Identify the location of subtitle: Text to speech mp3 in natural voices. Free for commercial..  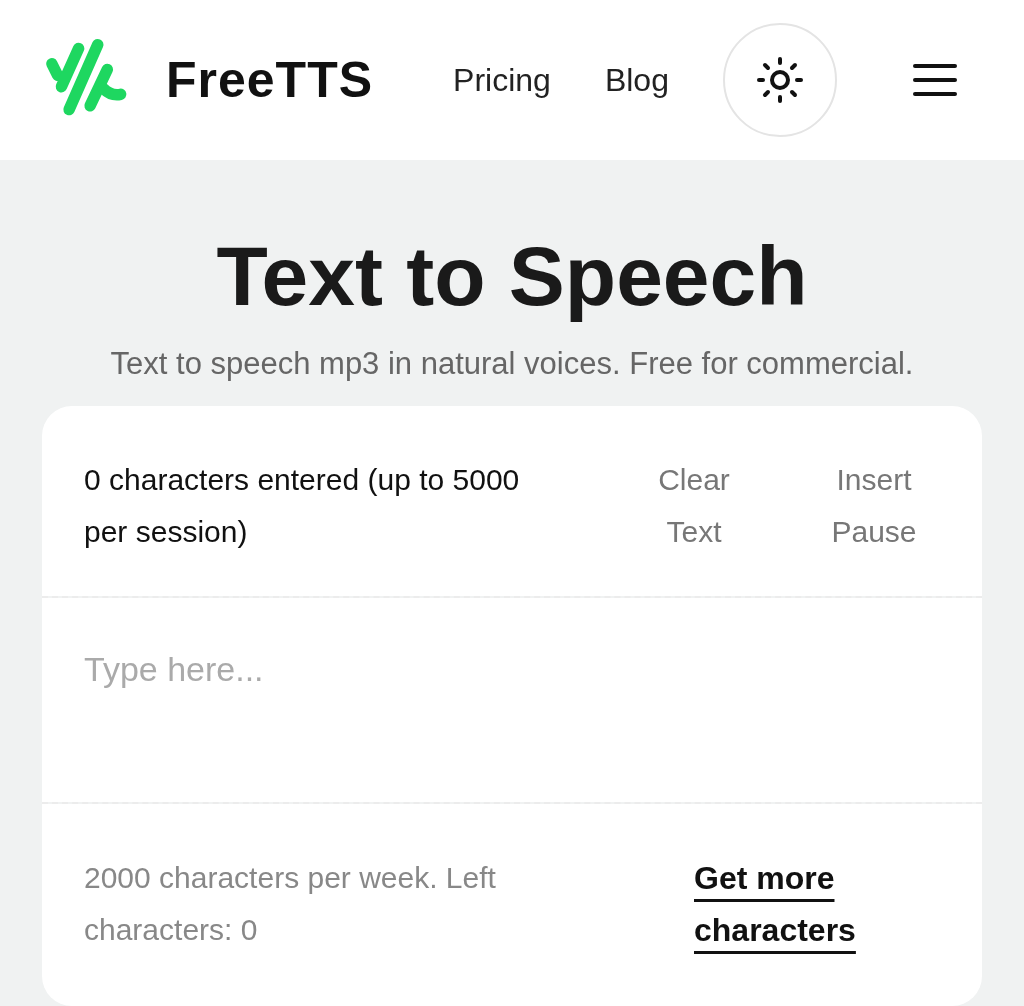
(512, 364).